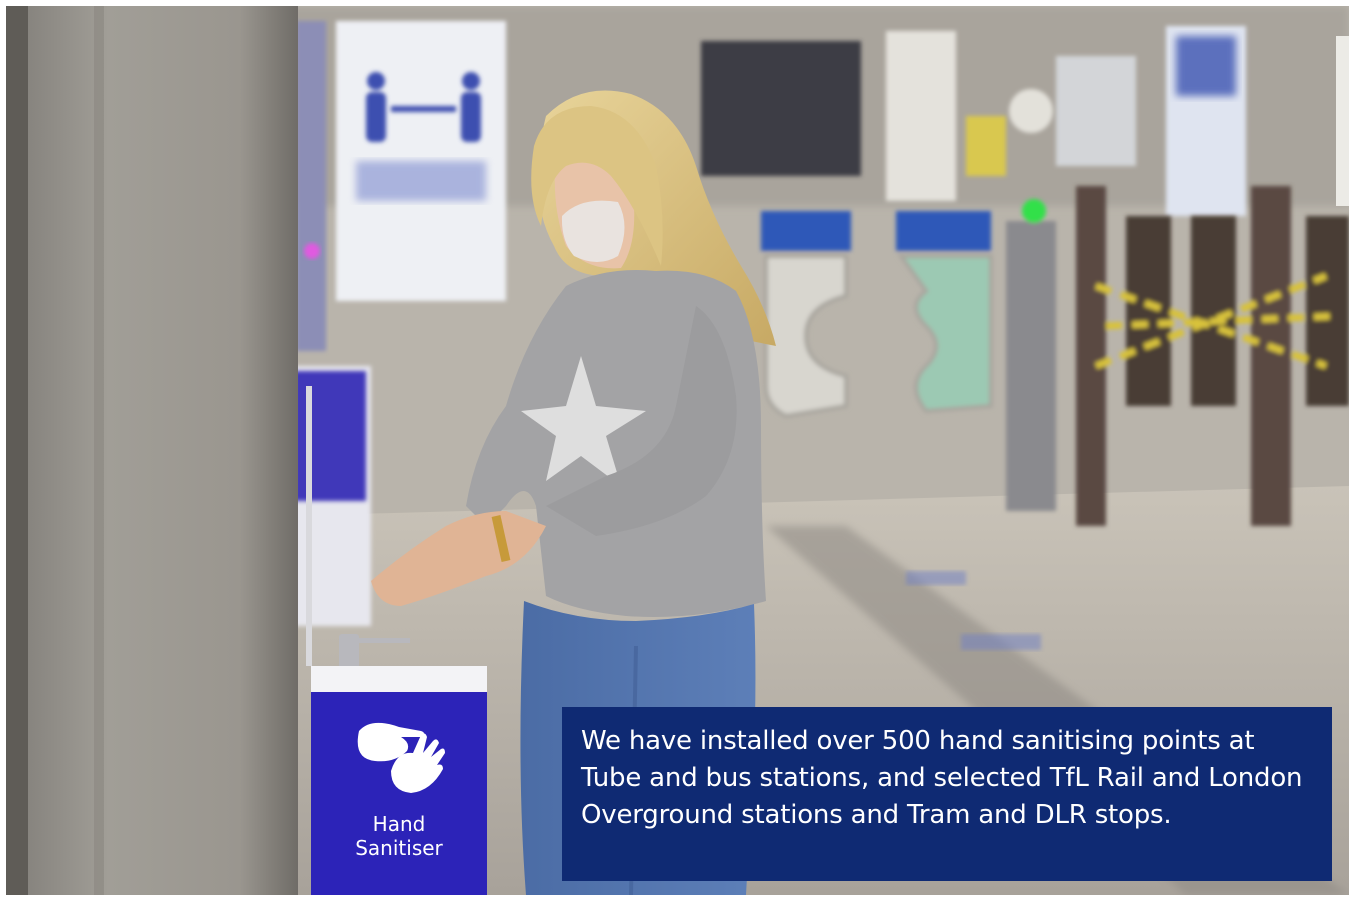 The width and height of the screenshot is (1355, 901). What do you see at coordinates (1031, 111) in the screenshot?
I see `wall-clock` at bounding box center [1031, 111].